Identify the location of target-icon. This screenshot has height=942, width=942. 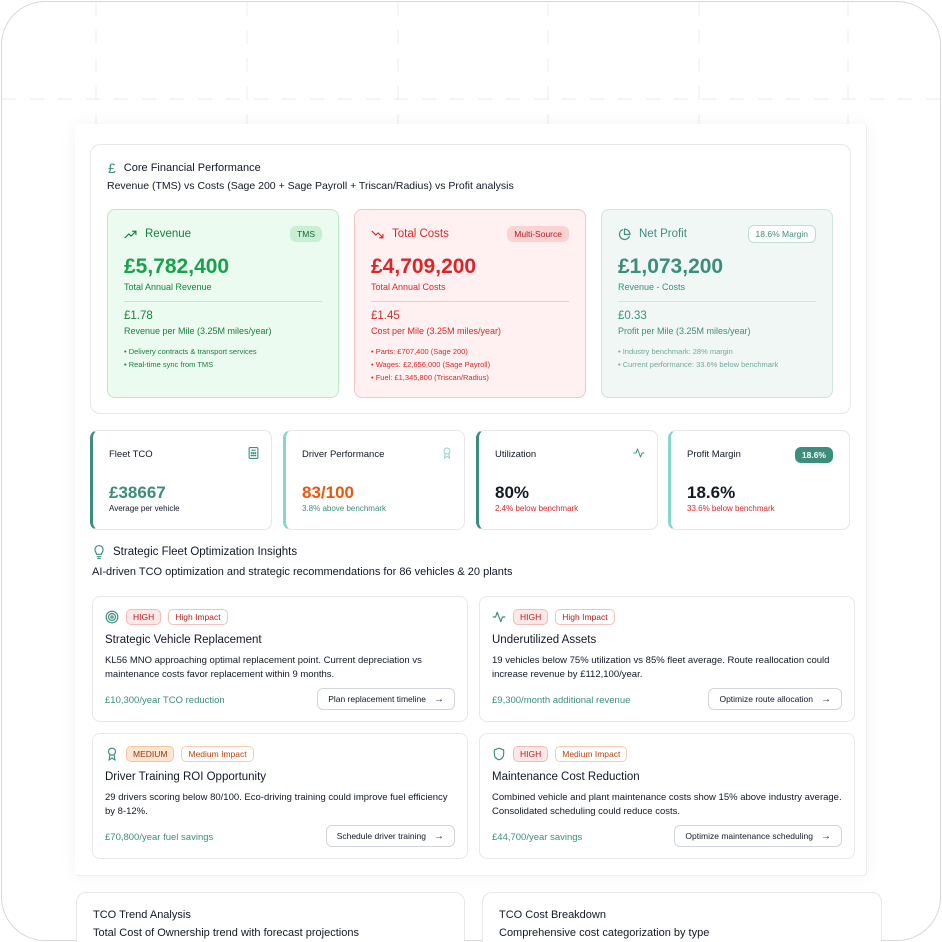
(112, 617).